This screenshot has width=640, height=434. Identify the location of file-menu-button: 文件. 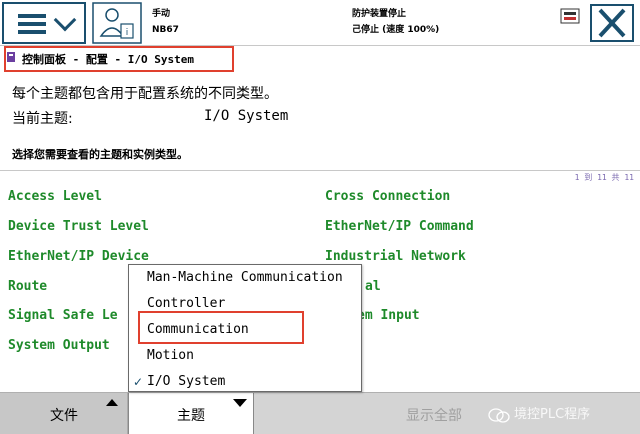
(64, 413).